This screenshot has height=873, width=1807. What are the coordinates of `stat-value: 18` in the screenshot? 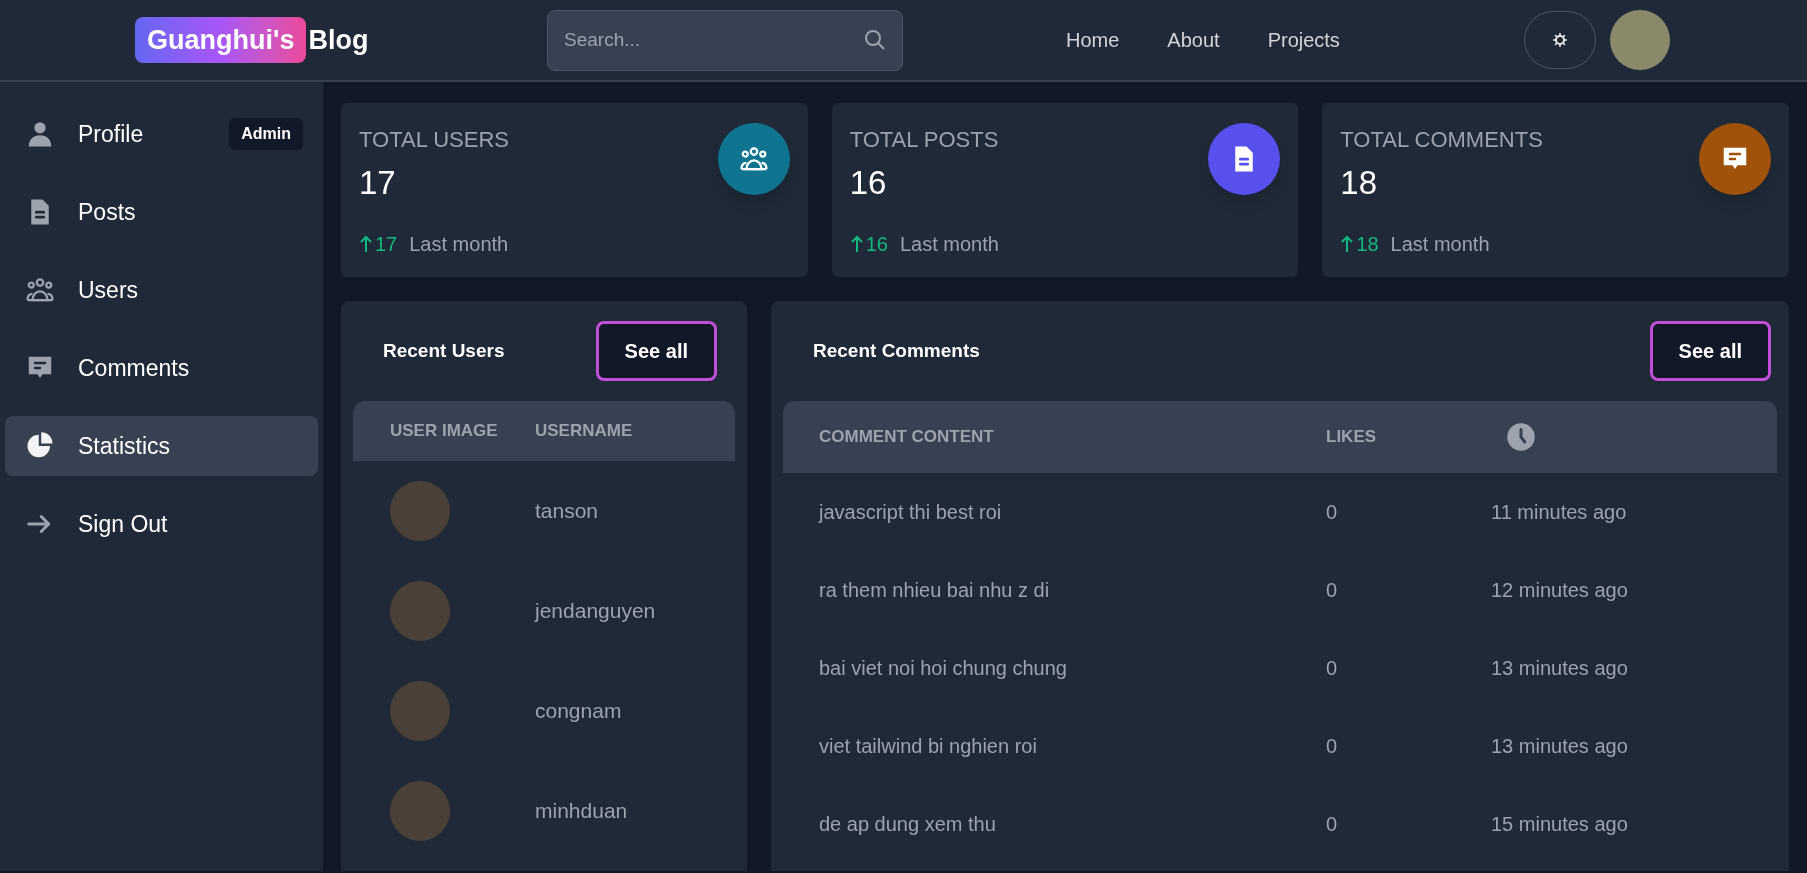 It's located at (1359, 183).